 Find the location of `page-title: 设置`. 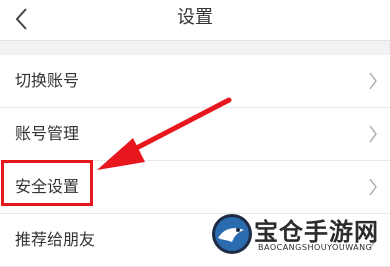

page-title: 设置 is located at coordinates (195, 17).